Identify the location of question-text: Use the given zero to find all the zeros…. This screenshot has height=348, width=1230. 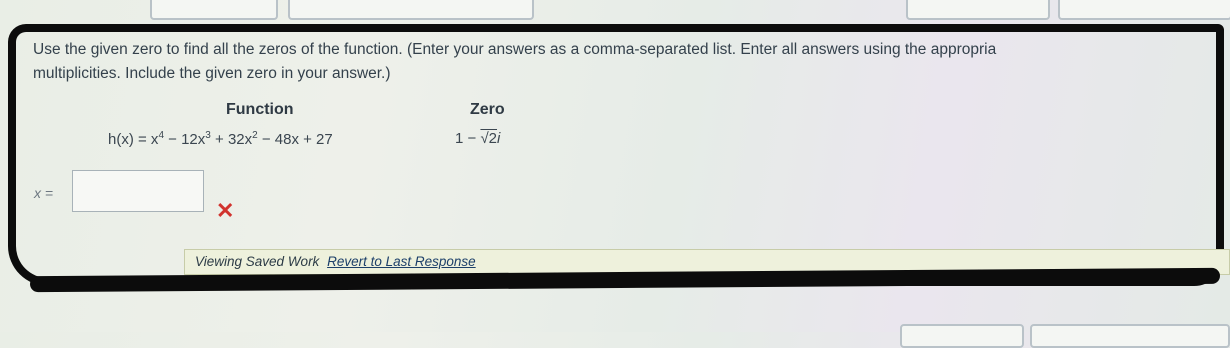
(628, 62).